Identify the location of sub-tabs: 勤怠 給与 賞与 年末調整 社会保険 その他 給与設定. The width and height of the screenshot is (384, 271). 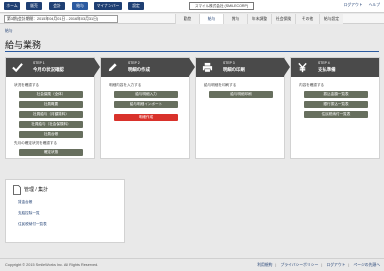
(259, 19).